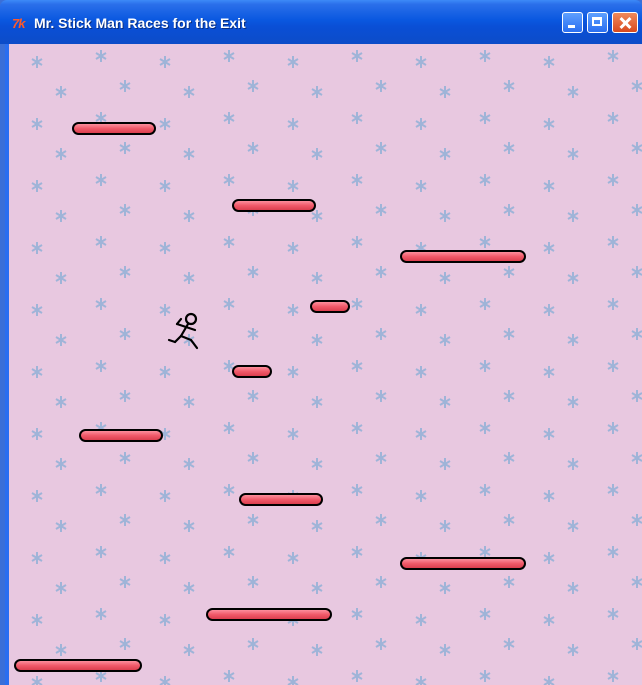  I want to click on close-button, so click(625, 22).